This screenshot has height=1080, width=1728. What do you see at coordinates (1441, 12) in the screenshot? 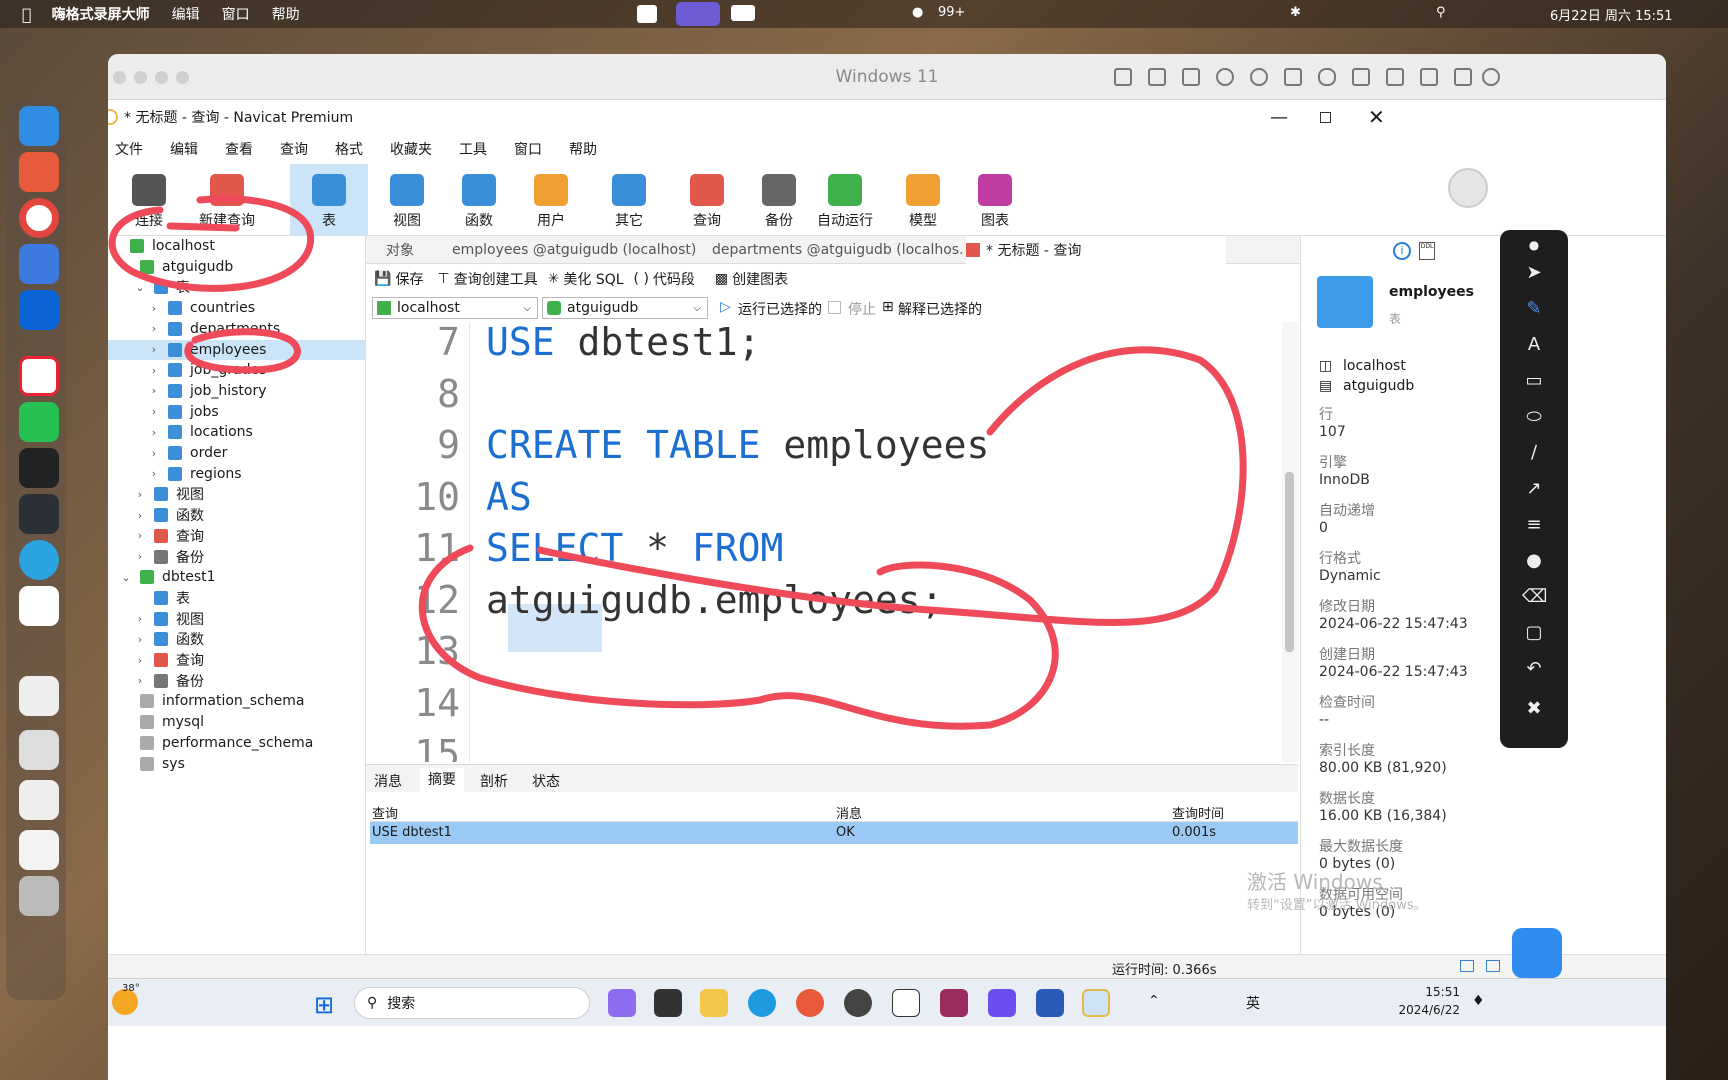
I see `search-icon: ⚲` at bounding box center [1441, 12].